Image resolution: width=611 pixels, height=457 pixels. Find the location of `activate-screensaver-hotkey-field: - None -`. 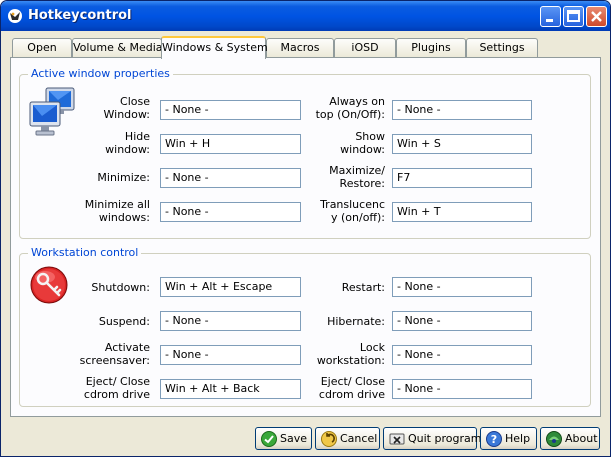

activate-screensaver-hotkey-field: - None - is located at coordinates (230, 355).